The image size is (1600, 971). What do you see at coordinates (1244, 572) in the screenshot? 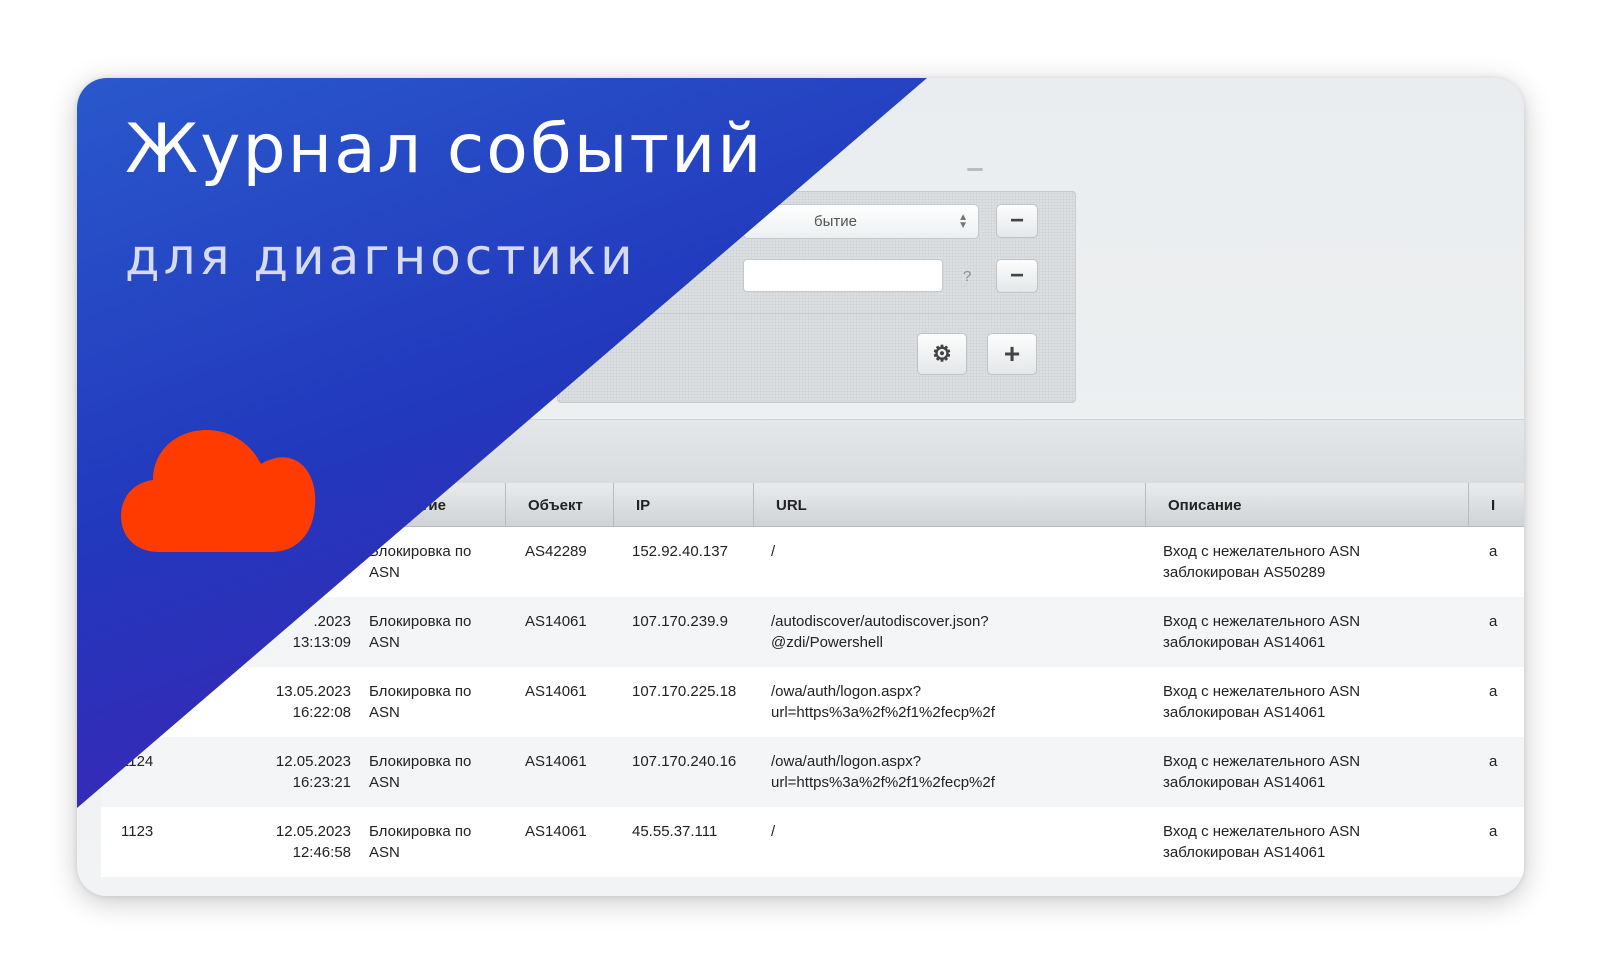
I see `cell-desc-line2: заблокирован AS50289` at bounding box center [1244, 572].